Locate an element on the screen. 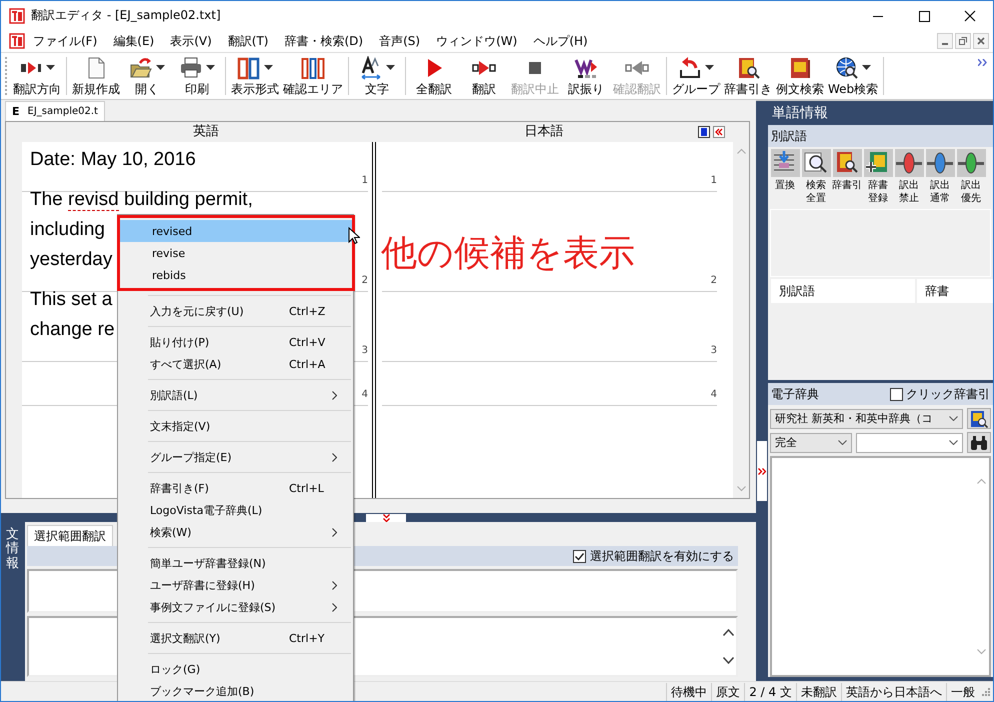 The image size is (994, 702). two-columns-icon is located at coordinates (249, 68).